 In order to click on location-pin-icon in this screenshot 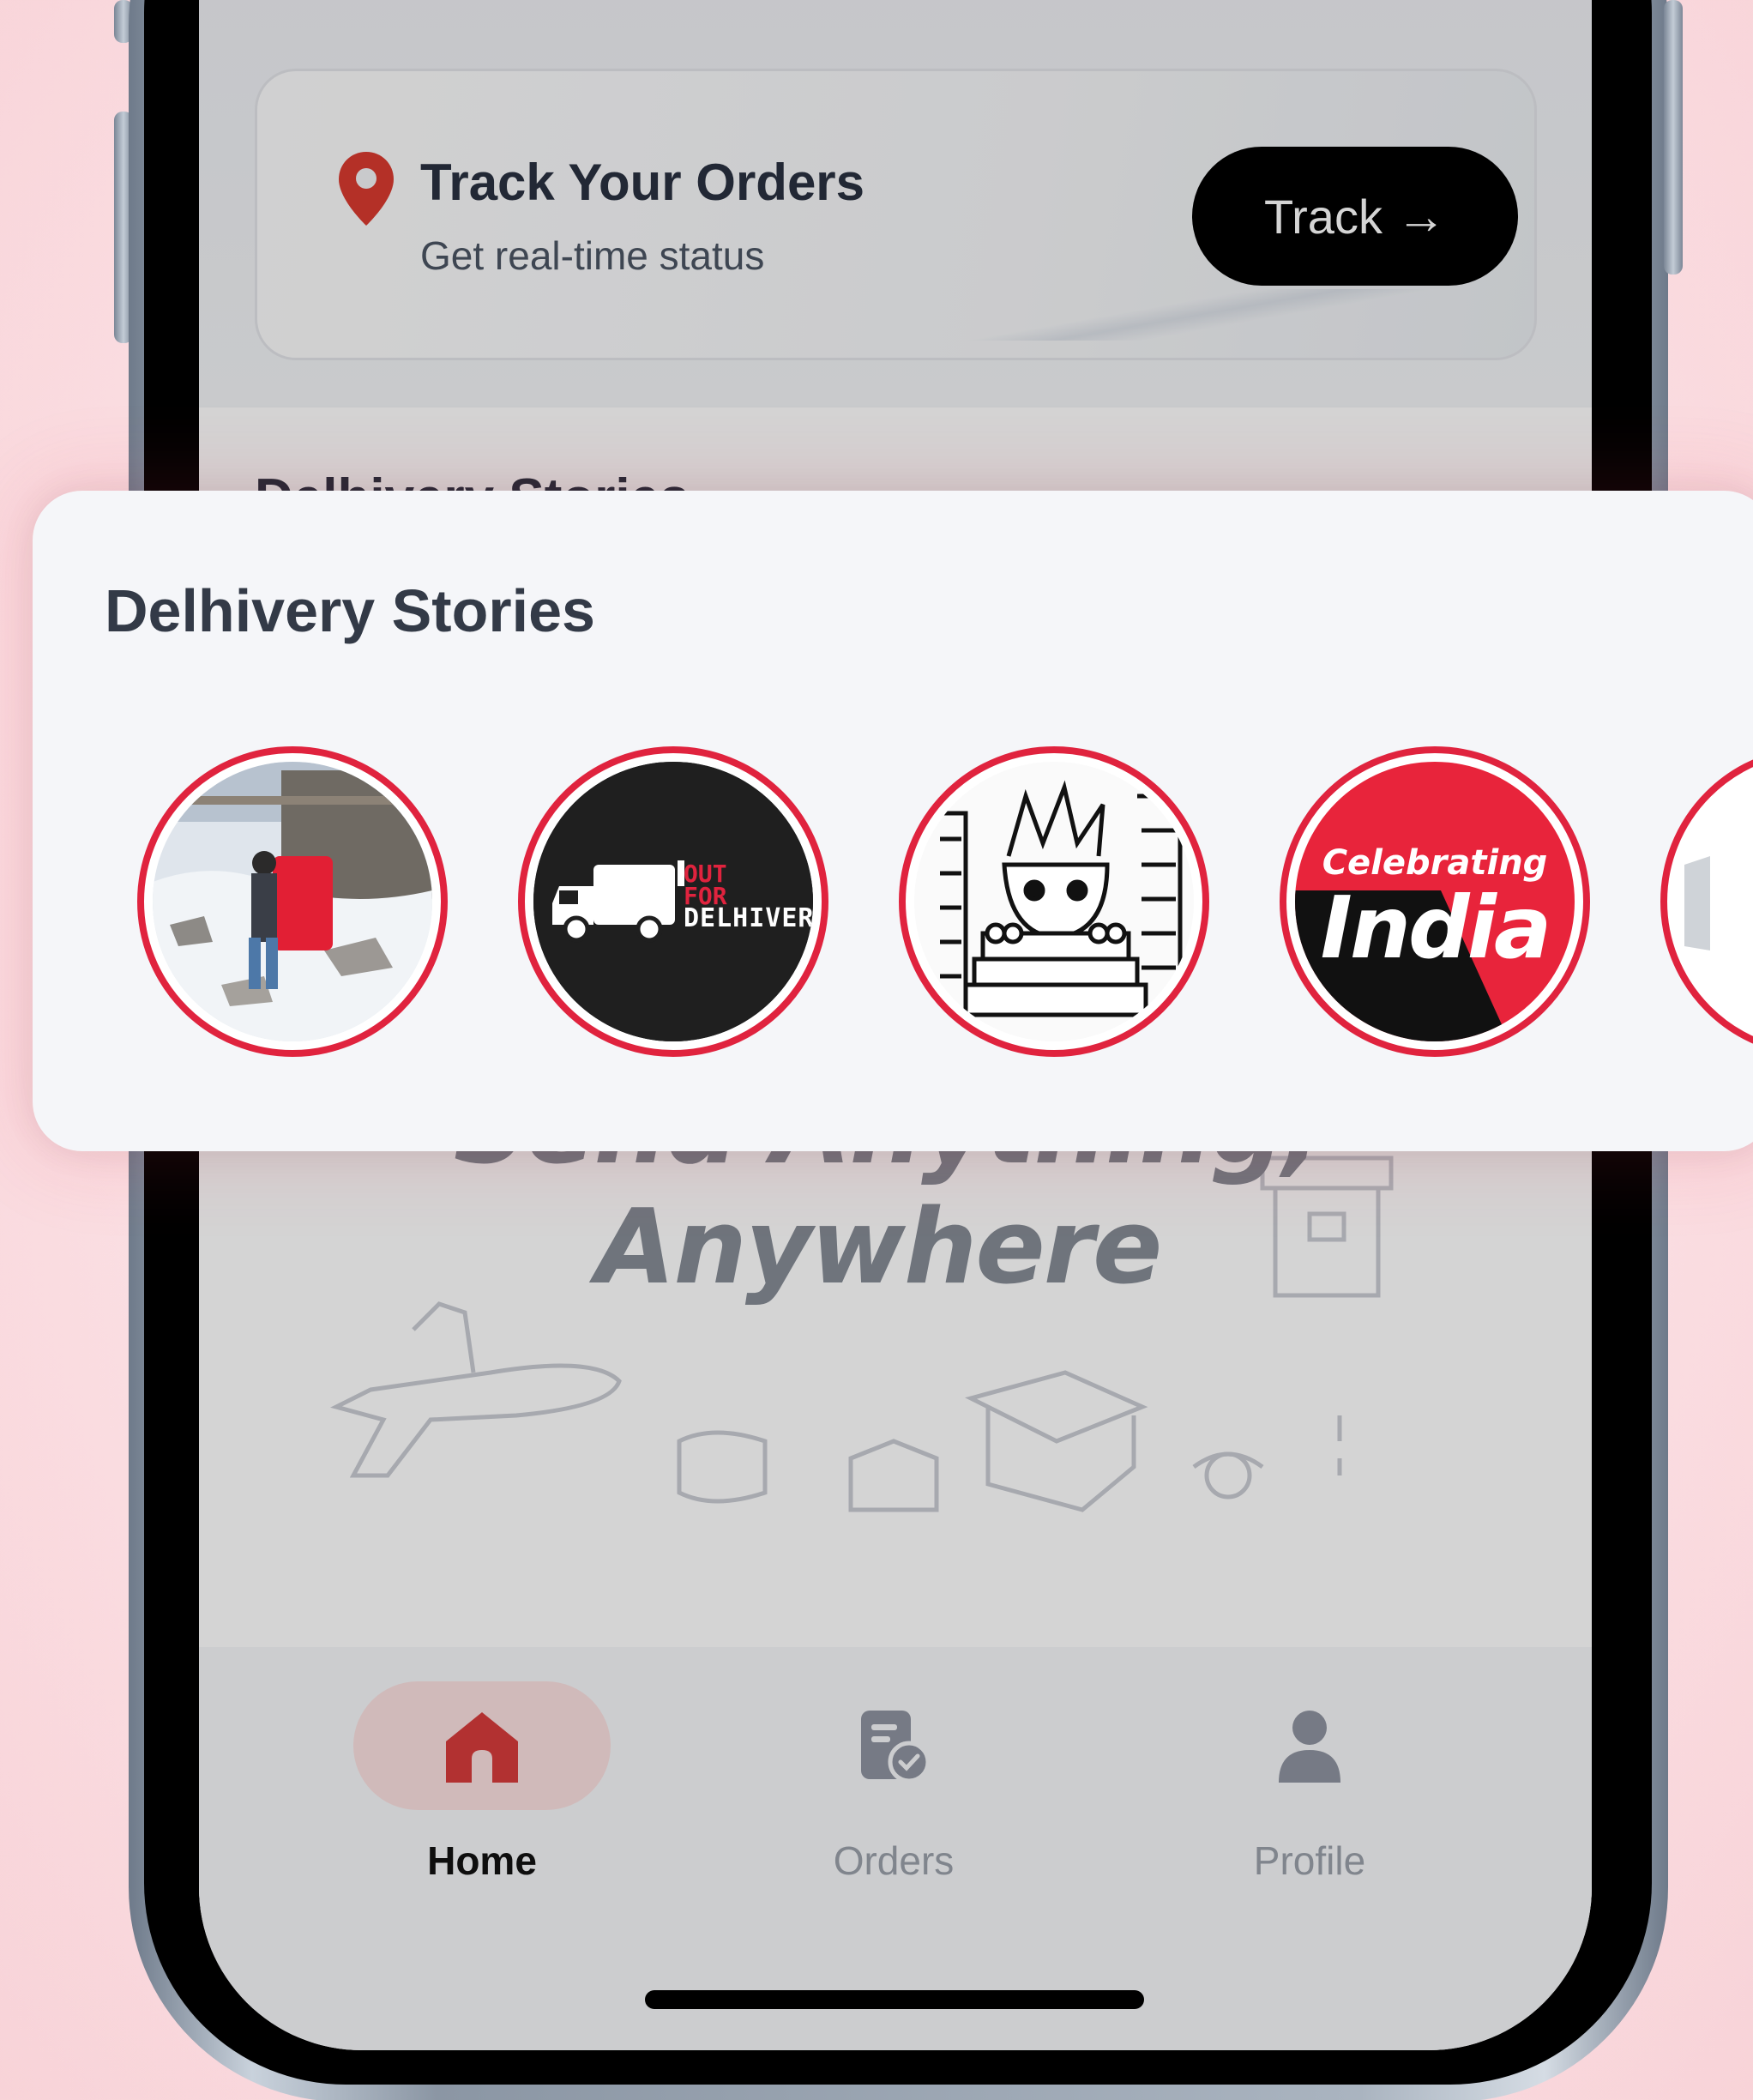, I will do `click(366, 189)`.